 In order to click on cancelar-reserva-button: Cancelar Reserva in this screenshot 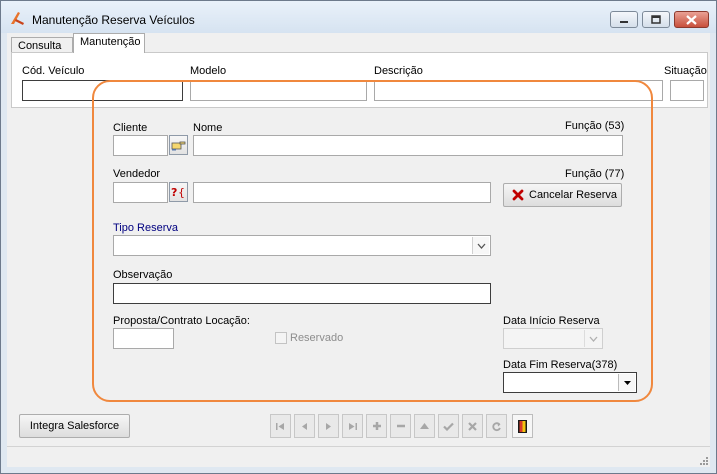, I will do `click(562, 195)`.